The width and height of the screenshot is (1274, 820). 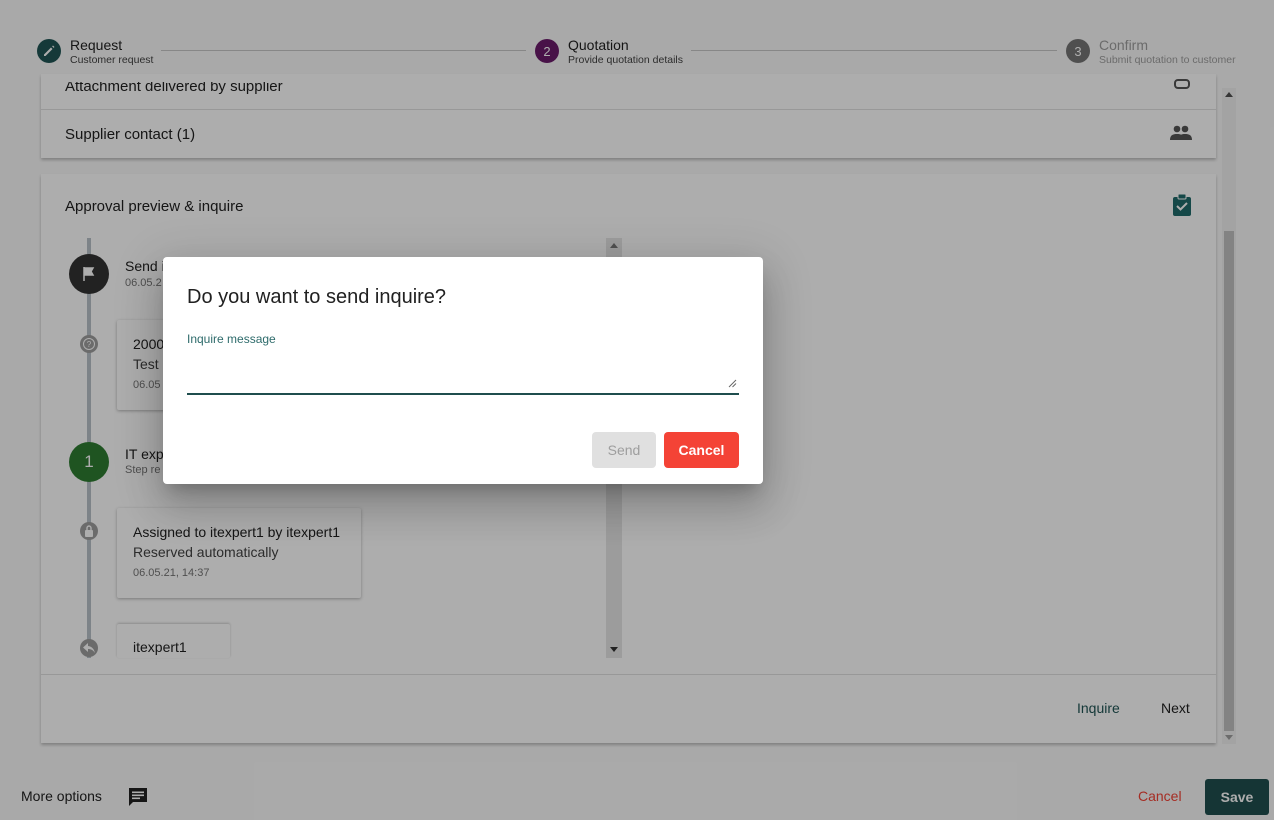 I want to click on resize-handle-icon, so click(x=732, y=383).